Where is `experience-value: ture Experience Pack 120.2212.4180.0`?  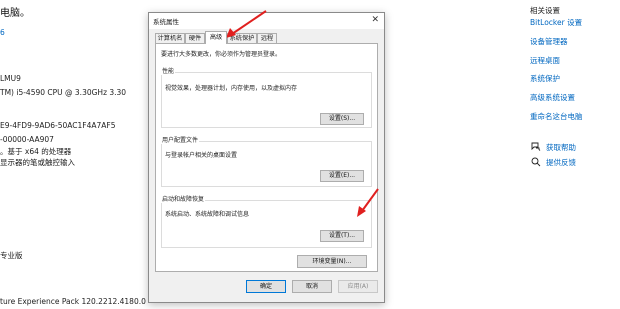
experience-value: ture Experience Pack 120.2212.4180.0 is located at coordinates (73, 301).